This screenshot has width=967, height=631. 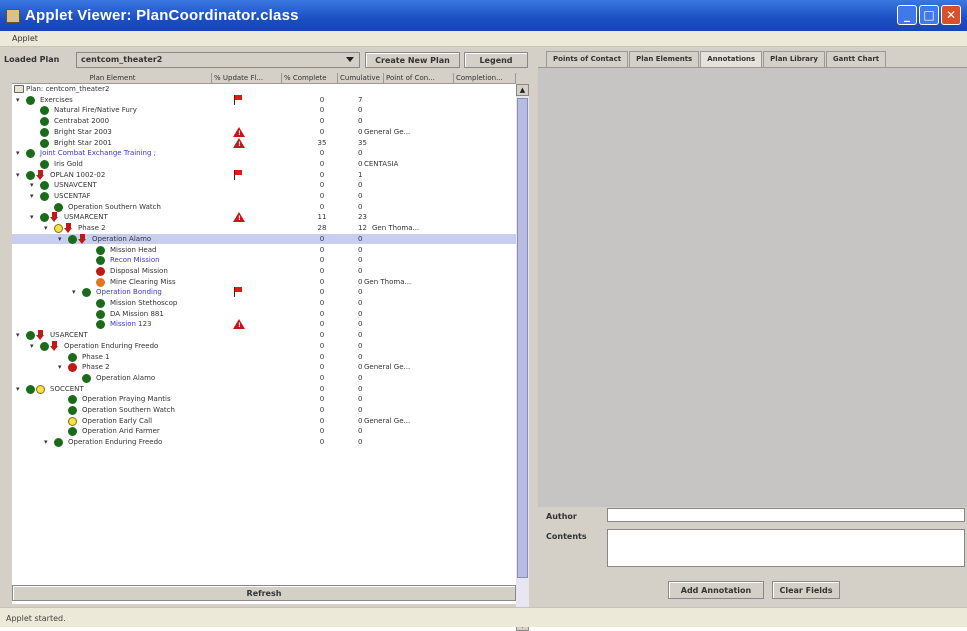 What do you see at coordinates (786, 515) in the screenshot?
I see `author-field` at bounding box center [786, 515].